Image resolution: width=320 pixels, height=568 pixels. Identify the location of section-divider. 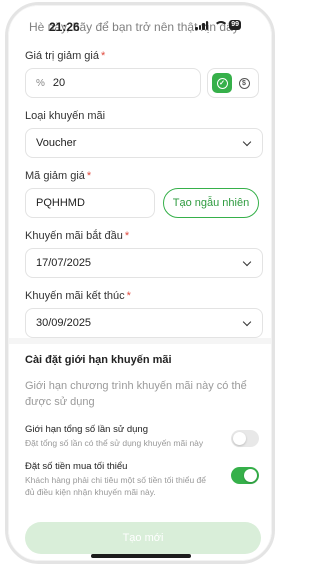
(140, 341).